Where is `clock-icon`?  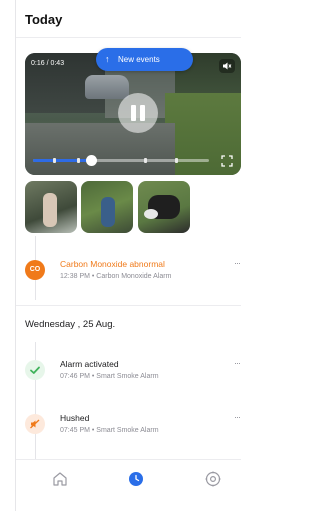
clock-icon is located at coordinates (136, 479).